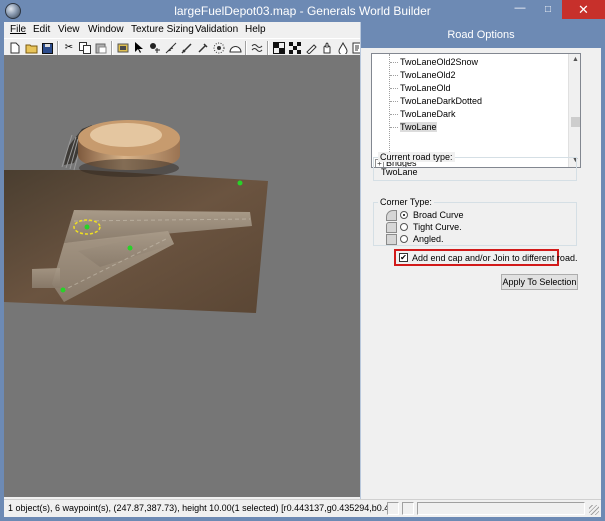 The width and height of the screenshot is (605, 521). Describe the element at coordinates (475, 166) in the screenshot. I see `current-road-group: Current road type: TwoLane` at that location.